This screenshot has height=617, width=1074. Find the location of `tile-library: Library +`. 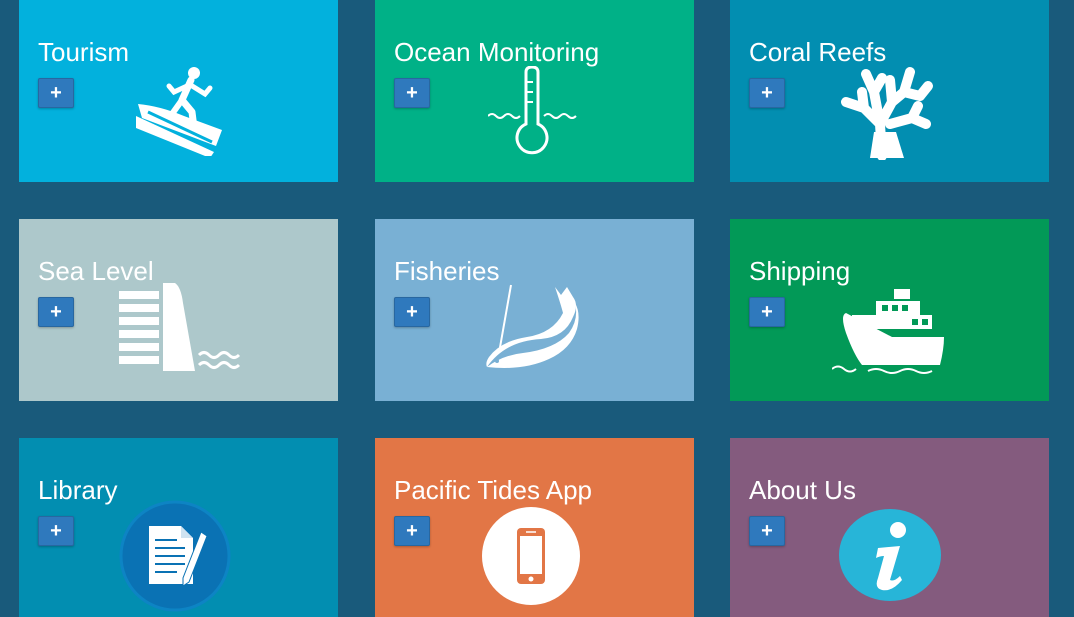

tile-library: Library + is located at coordinates (178, 527).